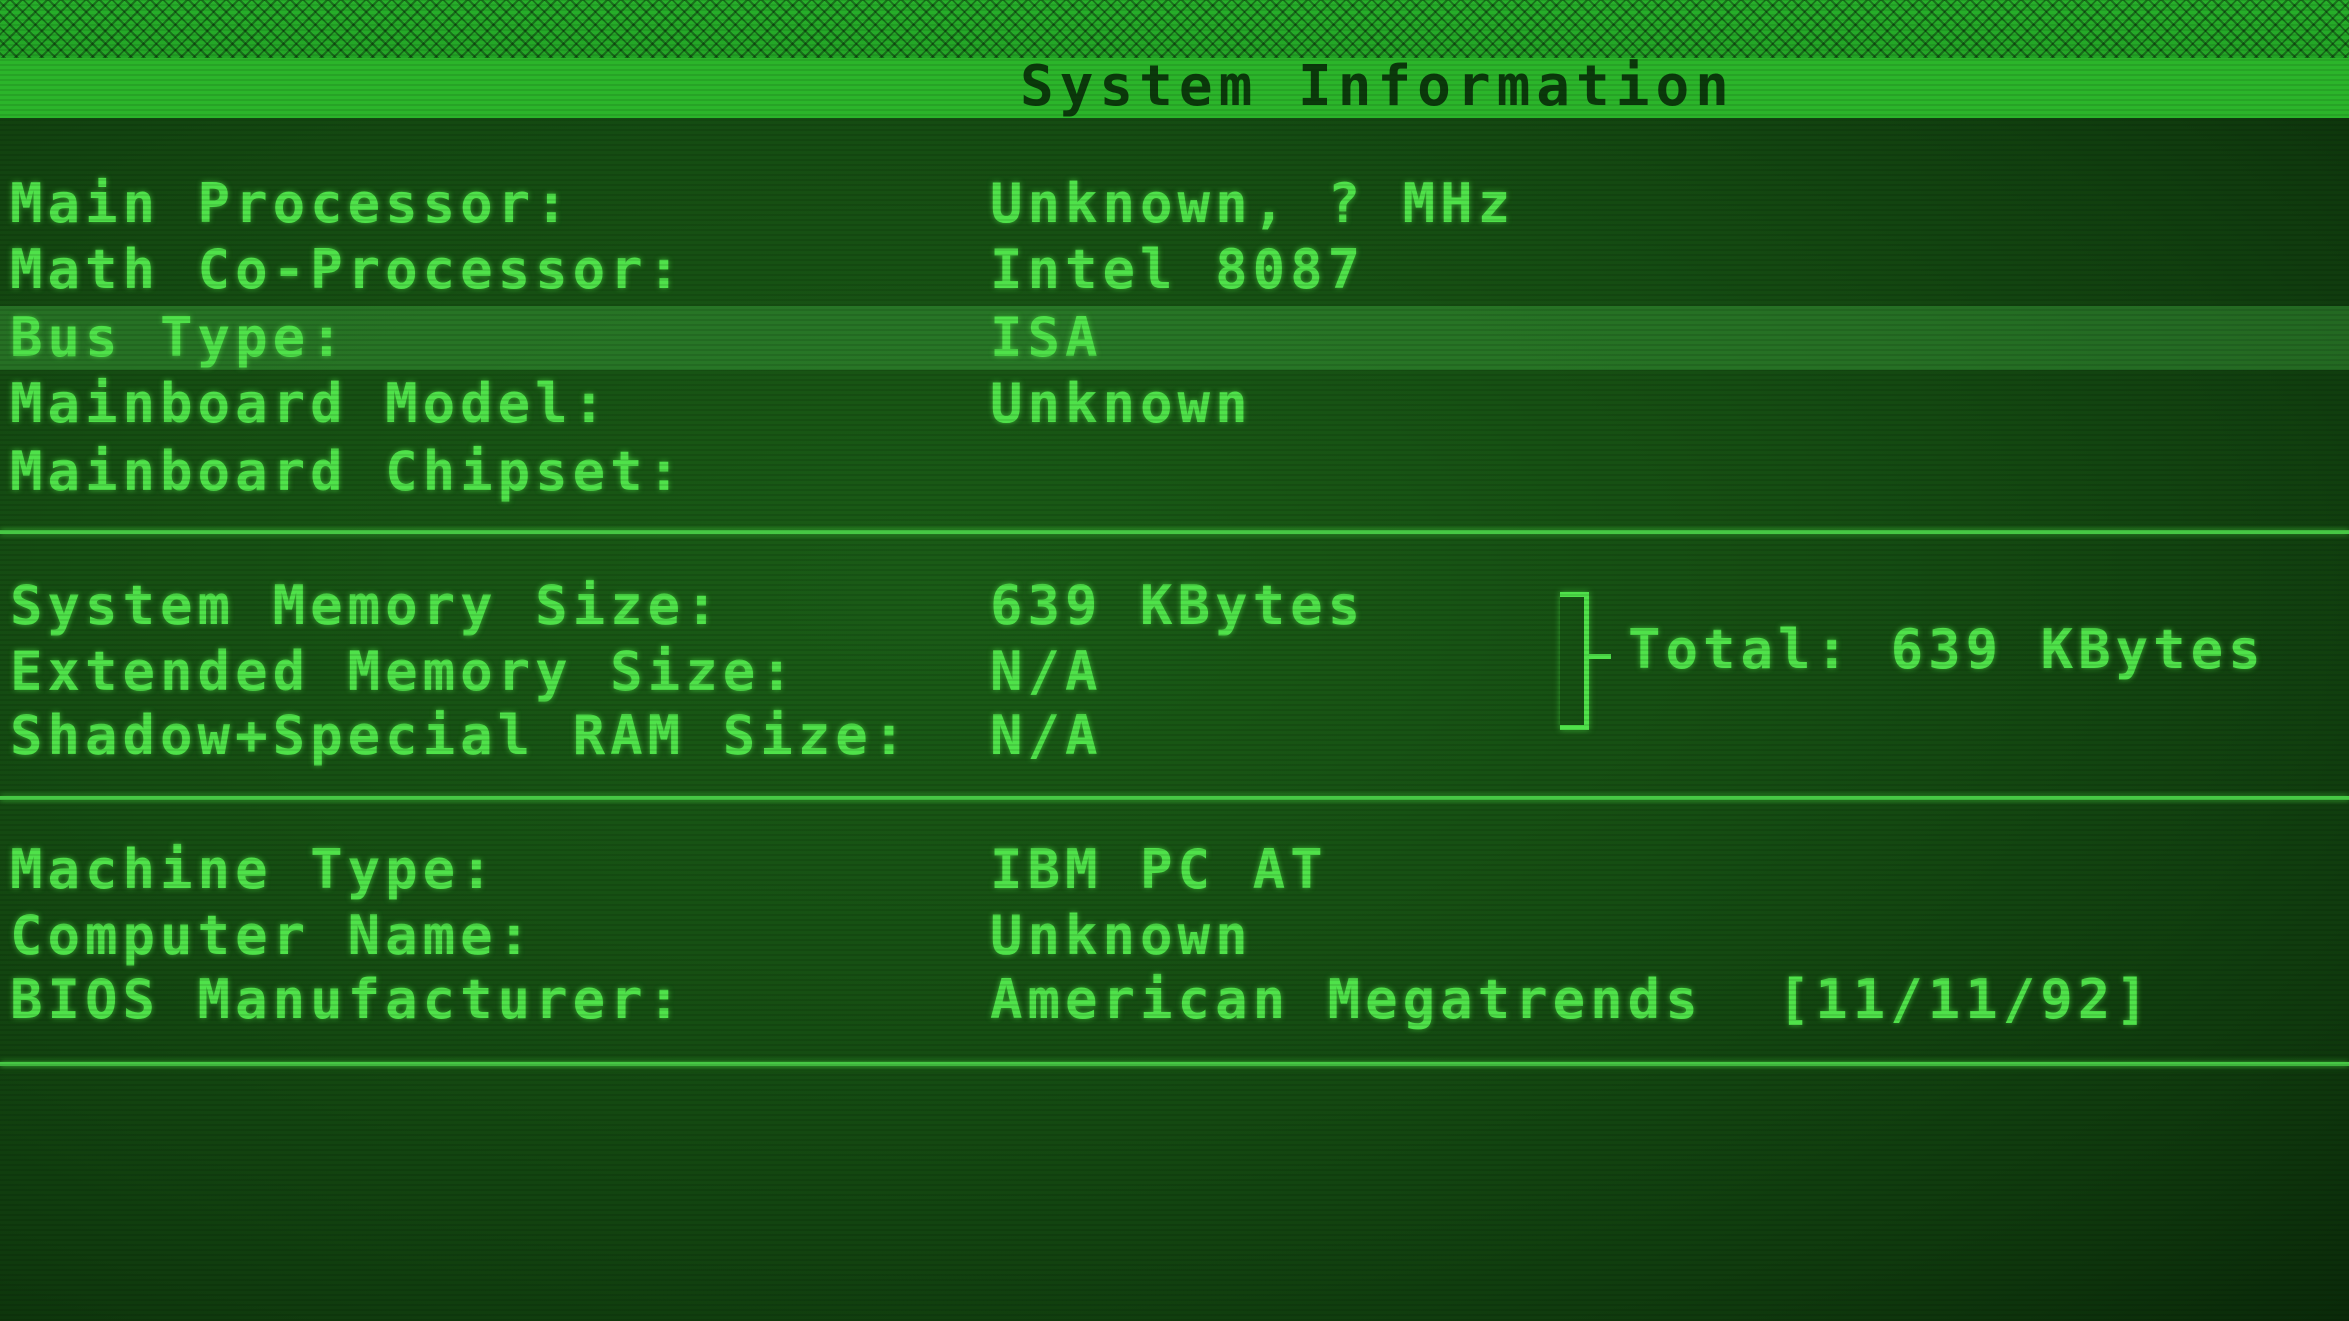 This screenshot has width=2349, height=1321. What do you see at coordinates (1574, 661) in the screenshot?
I see `memory-bracket-icon` at bounding box center [1574, 661].